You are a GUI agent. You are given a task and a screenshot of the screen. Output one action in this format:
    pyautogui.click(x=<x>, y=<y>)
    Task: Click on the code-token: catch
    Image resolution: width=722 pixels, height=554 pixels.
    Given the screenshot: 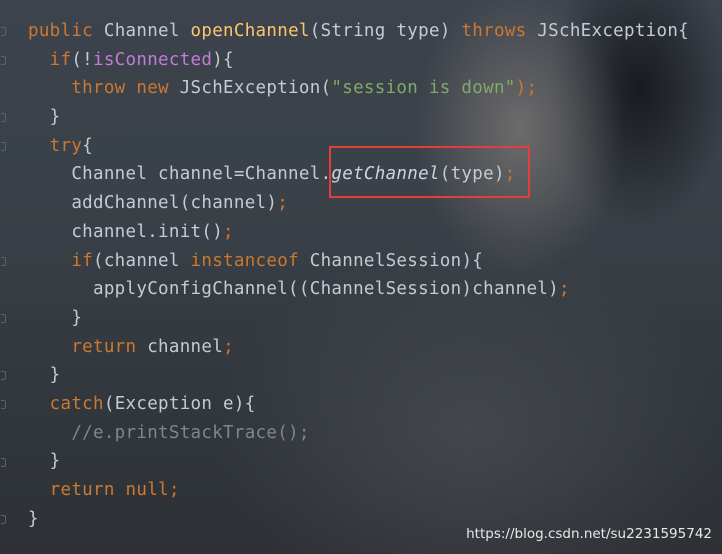 What is the action you would take?
    pyautogui.click(x=76, y=403)
    